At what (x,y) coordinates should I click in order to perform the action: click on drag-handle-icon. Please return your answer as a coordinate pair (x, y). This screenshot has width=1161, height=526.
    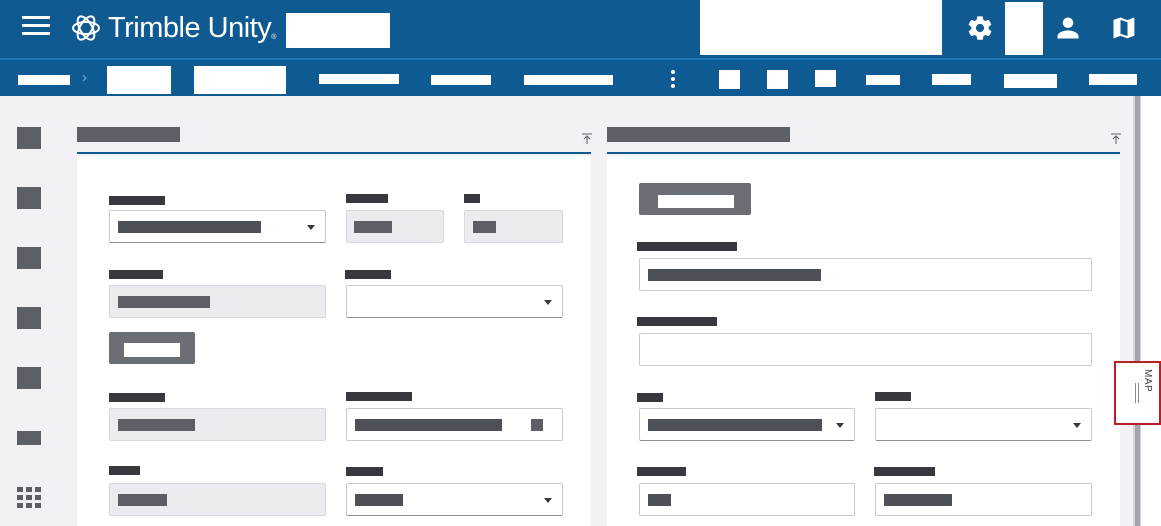
    Looking at the image, I should click on (1137, 393).